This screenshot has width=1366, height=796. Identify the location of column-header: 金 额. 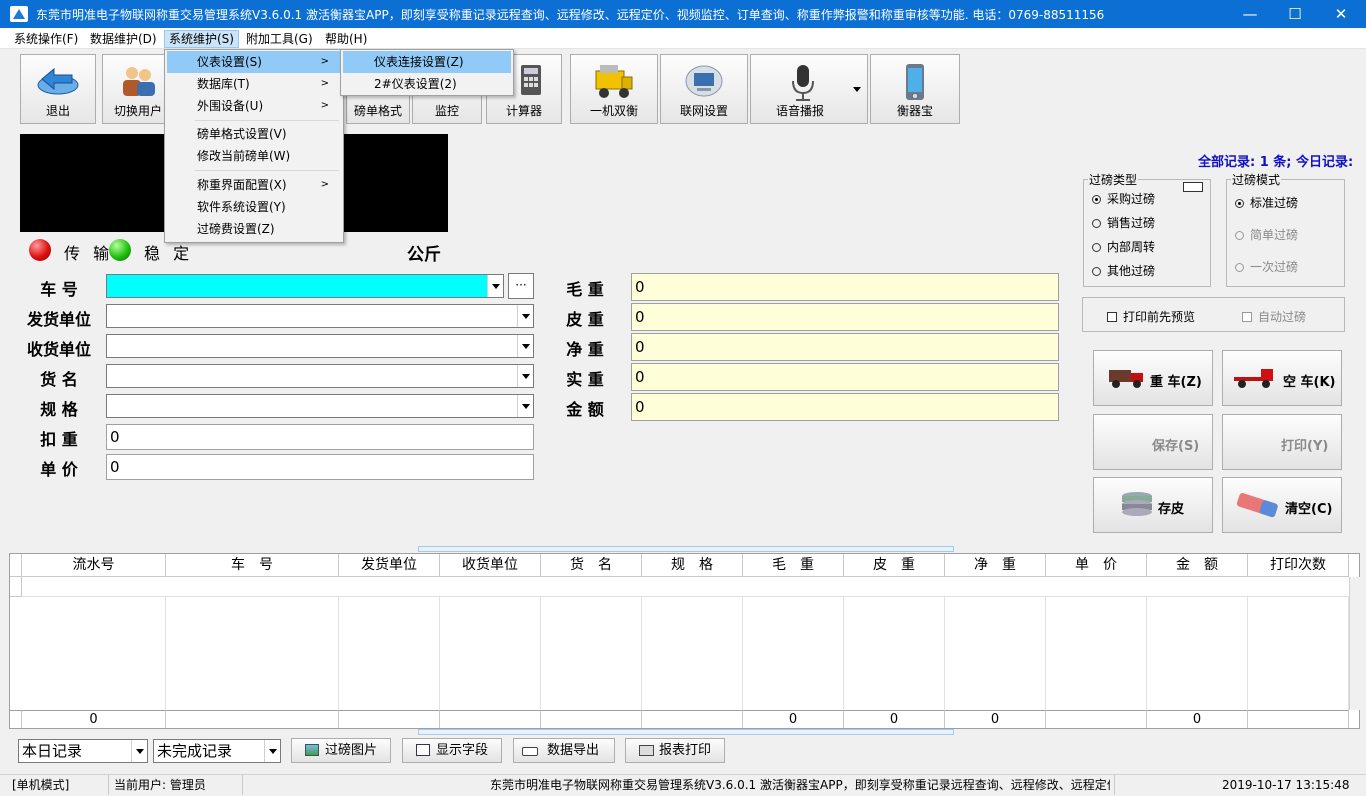
(1197, 565).